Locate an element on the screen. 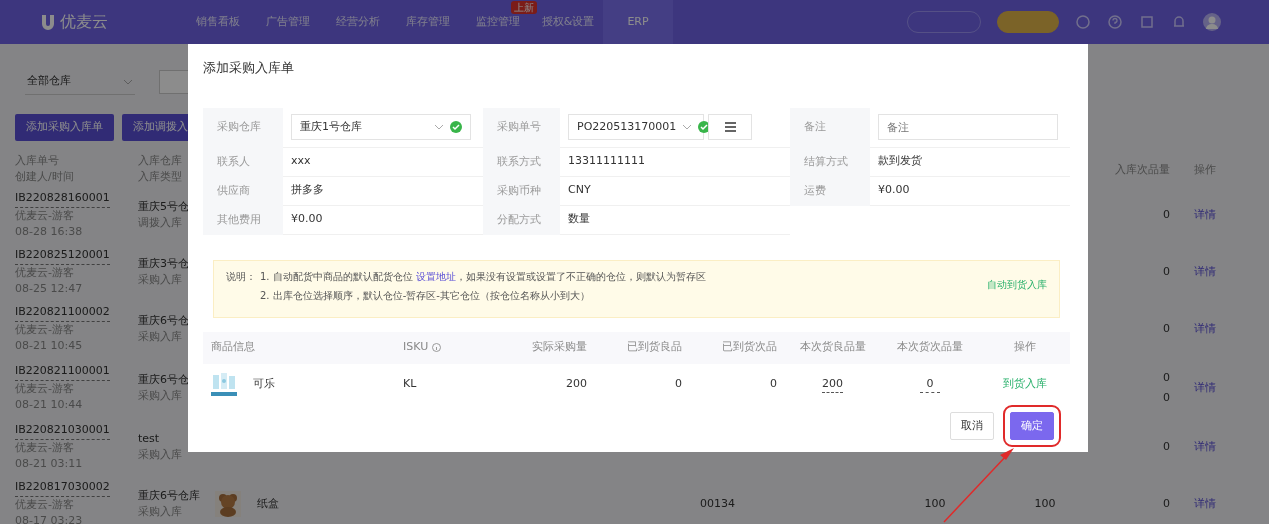  field-label: 联系人 is located at coordinates (233, 161).